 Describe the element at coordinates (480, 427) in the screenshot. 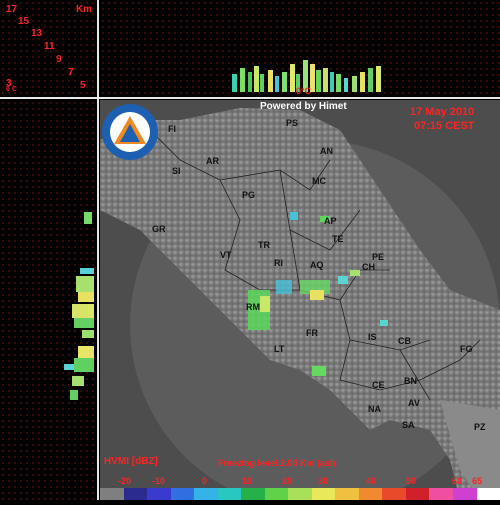

I see `city-label: PZ` at that location.